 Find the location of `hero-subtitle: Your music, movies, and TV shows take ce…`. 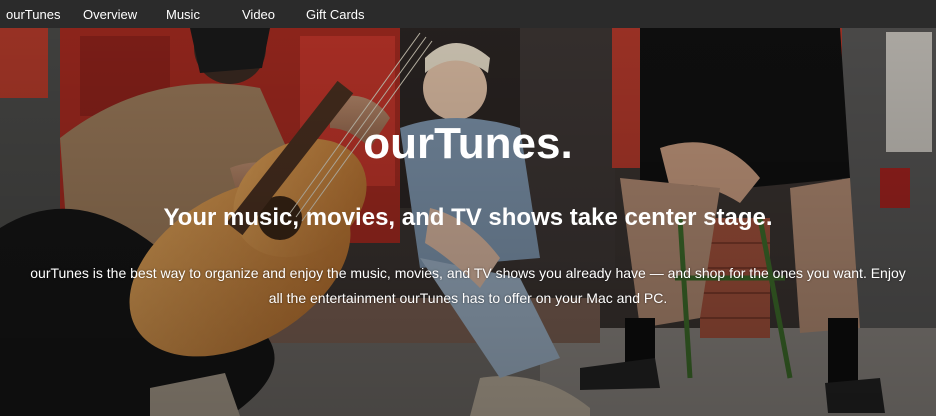

hero-subtitle: Your music, movies, and TV shows take ce… is located at coordinates (468, 217).